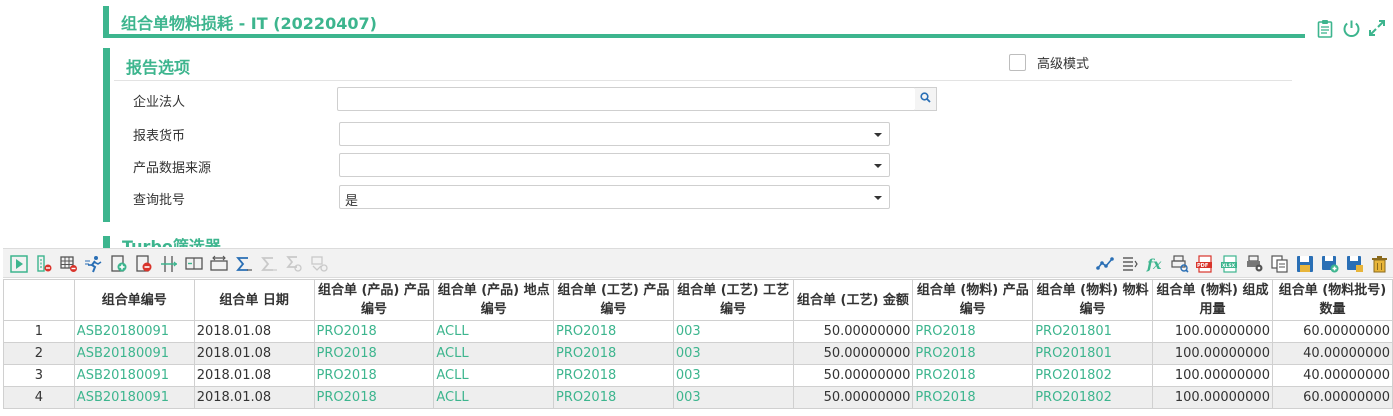  What do you see at coordinates (973, 300) in the screenshot?
I see `column-header-material-product-no: 组合单 (物料) 产品编号` at bounding box center [973, 300].